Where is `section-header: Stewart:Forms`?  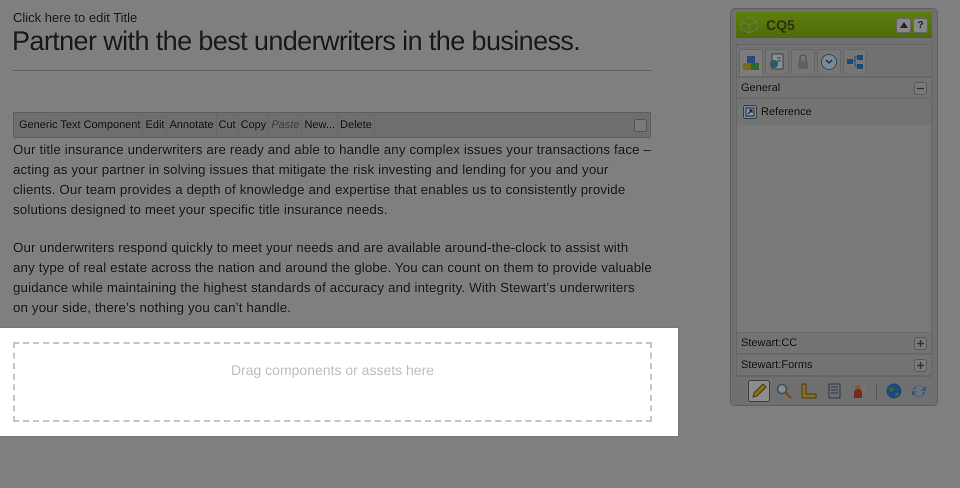
section-header: Stewart:Forms is located at coordinates (834, 365).